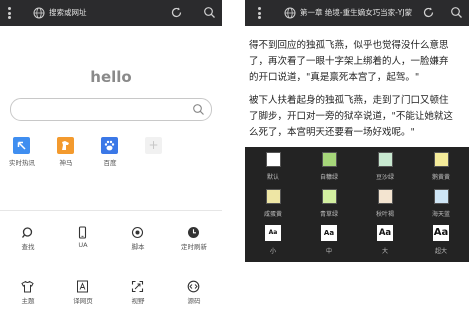 This screenshot has width=469, height=319. I want to click on menu-find: 查找, so click(28, 241).